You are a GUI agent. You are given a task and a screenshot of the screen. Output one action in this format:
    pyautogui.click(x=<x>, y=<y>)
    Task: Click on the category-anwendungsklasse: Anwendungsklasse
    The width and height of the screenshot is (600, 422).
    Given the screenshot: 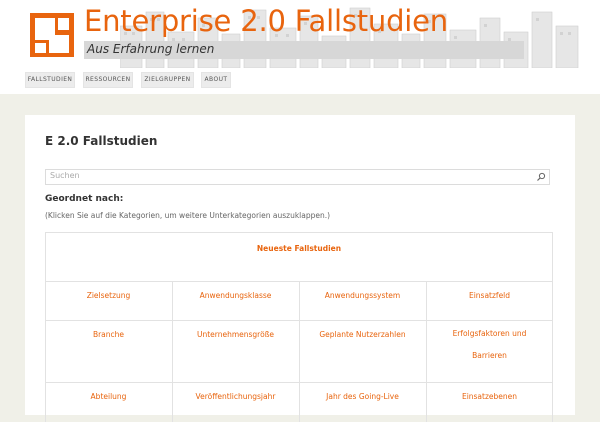 What is the action you would take?
    pyautogui.click(x=235, y=295)
    